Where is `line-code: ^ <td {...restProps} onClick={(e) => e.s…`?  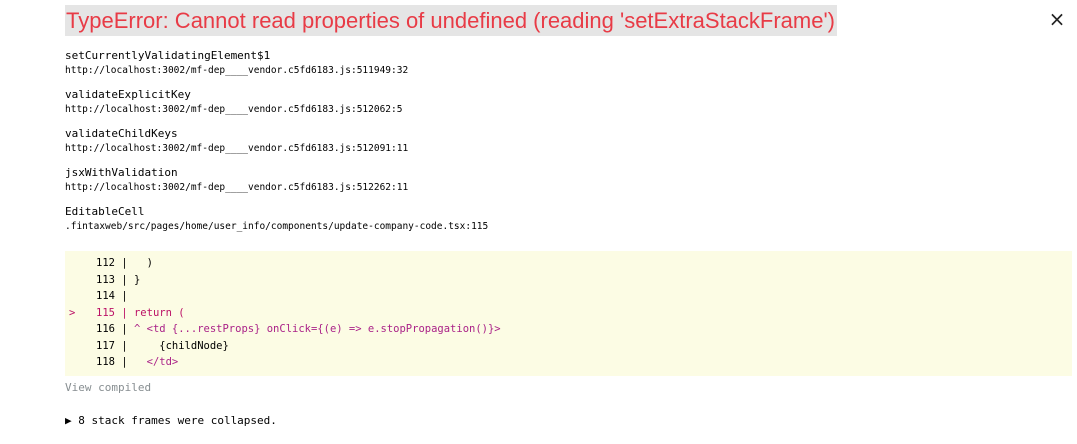
line-code: ^ <td {...restProps} onClick={(e) => e.s… is located at coordinates (314, 329).